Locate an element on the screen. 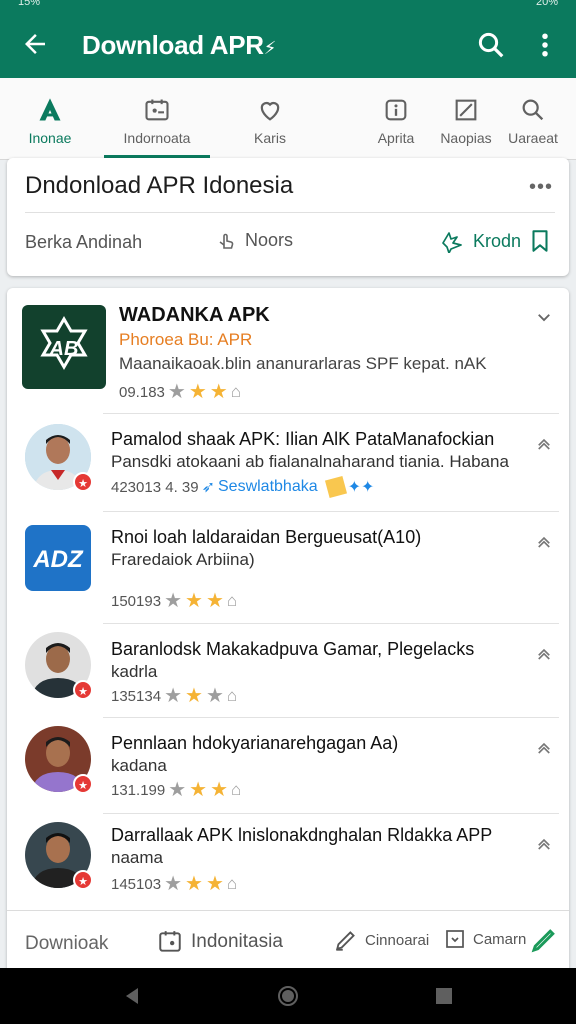 The width and height of the screenshot is (576, 1024). item-subtitle: kadrla is located at coordinates (134, 671).